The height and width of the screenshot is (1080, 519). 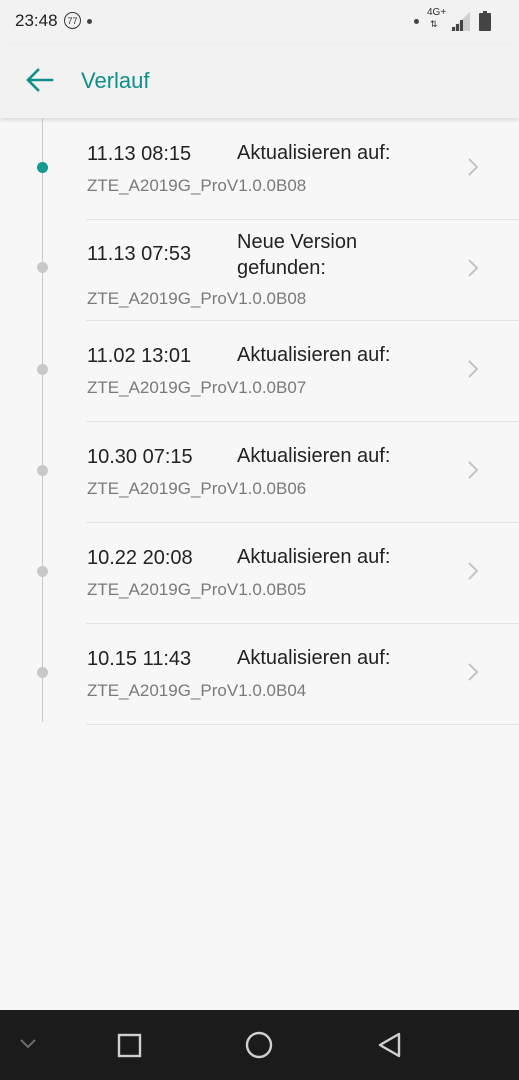 What do you see at coordinates (197, 690) in the screenshot?
I see `history-version: ZTE_A2019G_ProV1.0.0B04` at bounding box center [197, 690].